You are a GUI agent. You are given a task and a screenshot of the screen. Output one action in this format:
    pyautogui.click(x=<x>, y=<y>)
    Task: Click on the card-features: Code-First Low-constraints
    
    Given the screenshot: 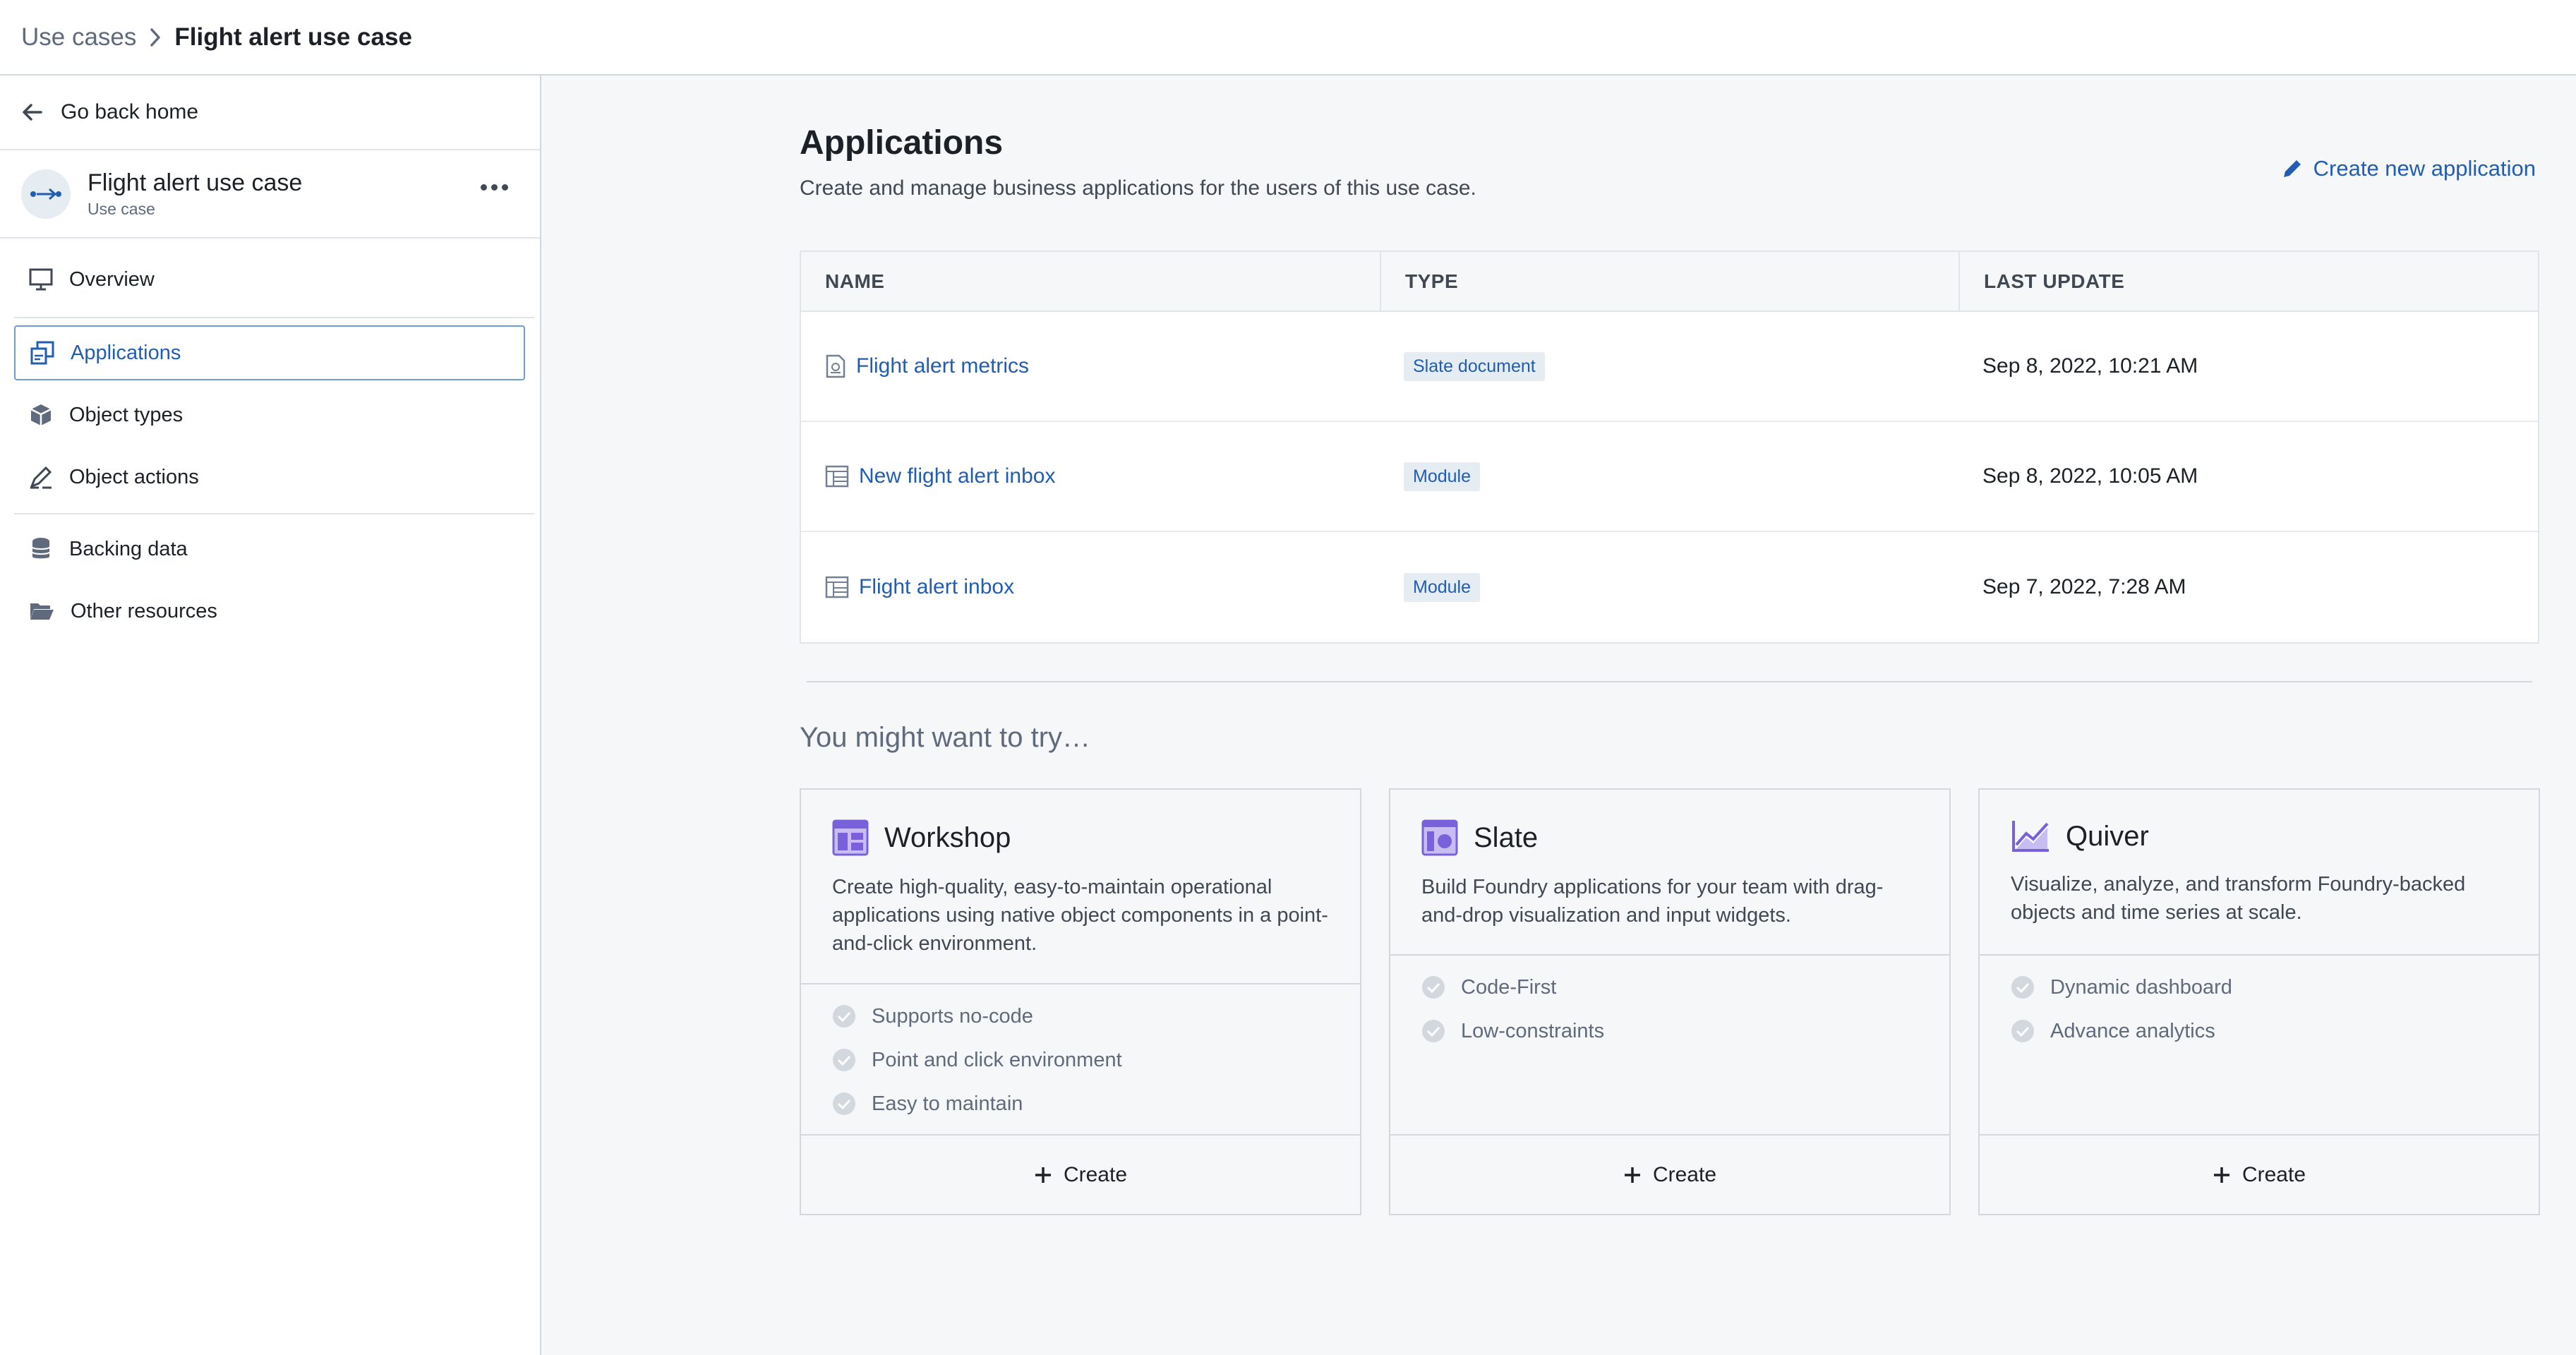 What is the action you would take?
    pyautogui.click(x=1669, y=1003)
    